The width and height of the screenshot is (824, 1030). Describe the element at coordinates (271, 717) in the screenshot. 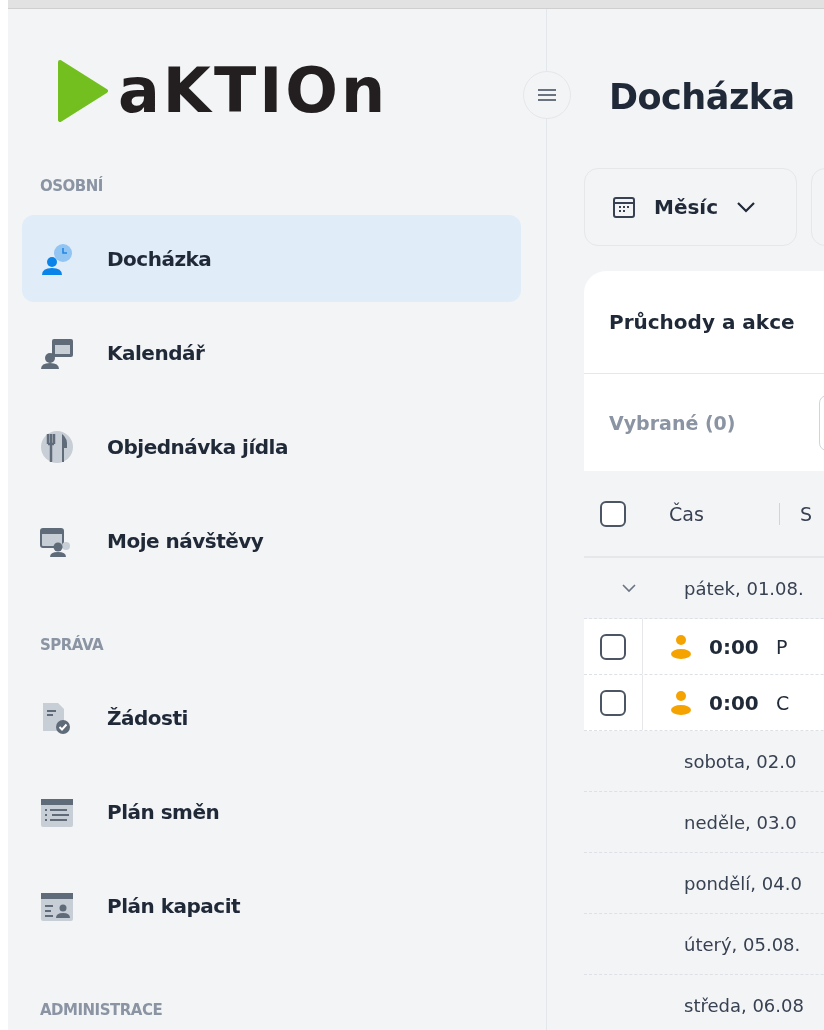

I see `sidebar-item: Žádosti` at that location.